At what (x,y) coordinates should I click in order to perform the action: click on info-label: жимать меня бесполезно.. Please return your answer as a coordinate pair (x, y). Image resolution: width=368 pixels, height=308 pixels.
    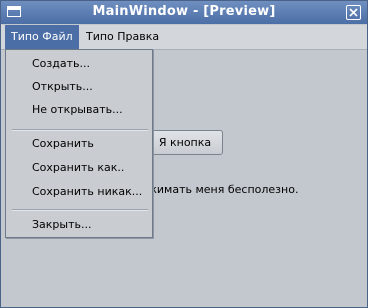
    Looking at the image, I should click on (223, 189).